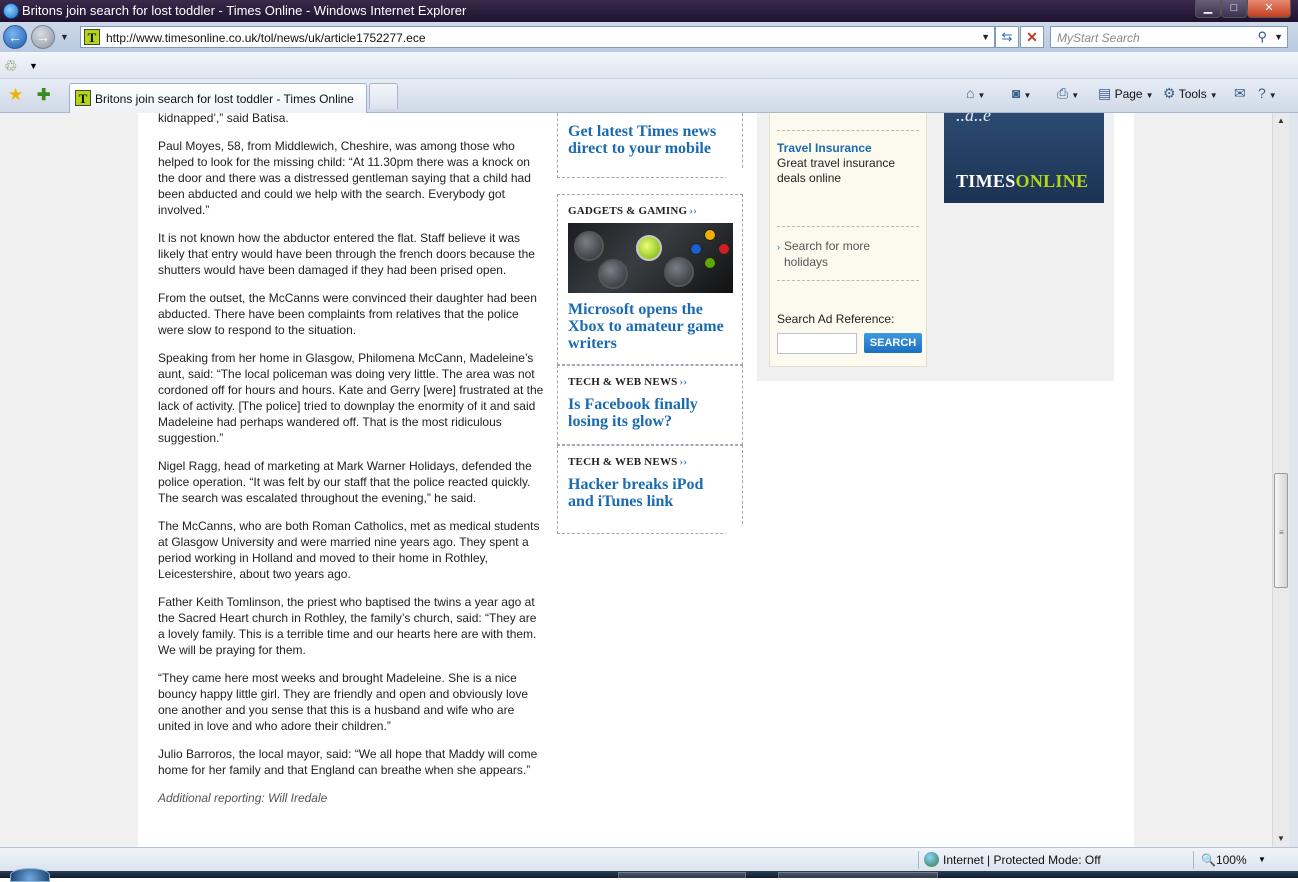  Describe the element at coordinates (1273, 95) in the screenshot. I see `help-dropdown-icon: ▼` at that location.